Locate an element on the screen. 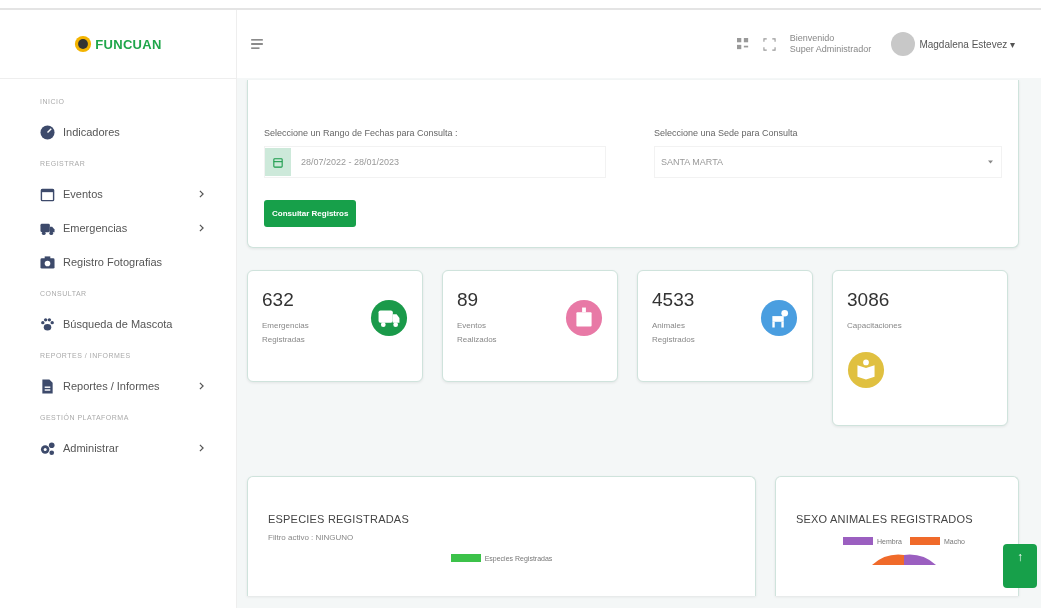 The height and width of the screenshot is (608, 1041). document-icon is located at coordinates (47, 386).